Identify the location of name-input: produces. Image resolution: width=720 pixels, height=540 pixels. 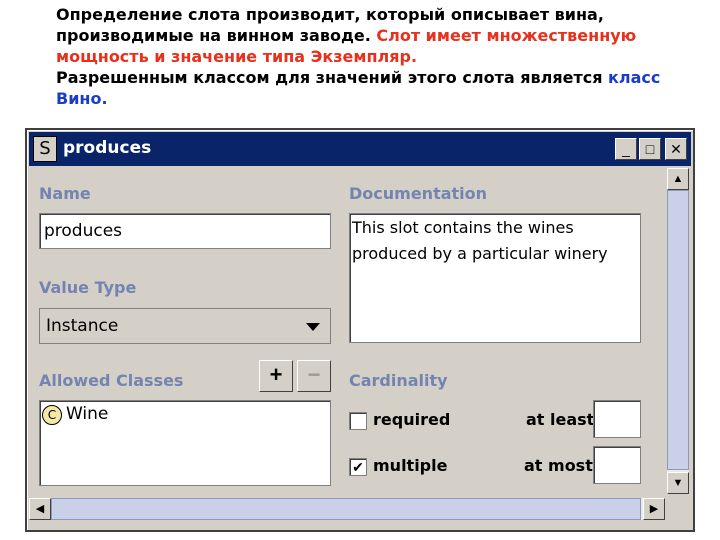
(185, 231).